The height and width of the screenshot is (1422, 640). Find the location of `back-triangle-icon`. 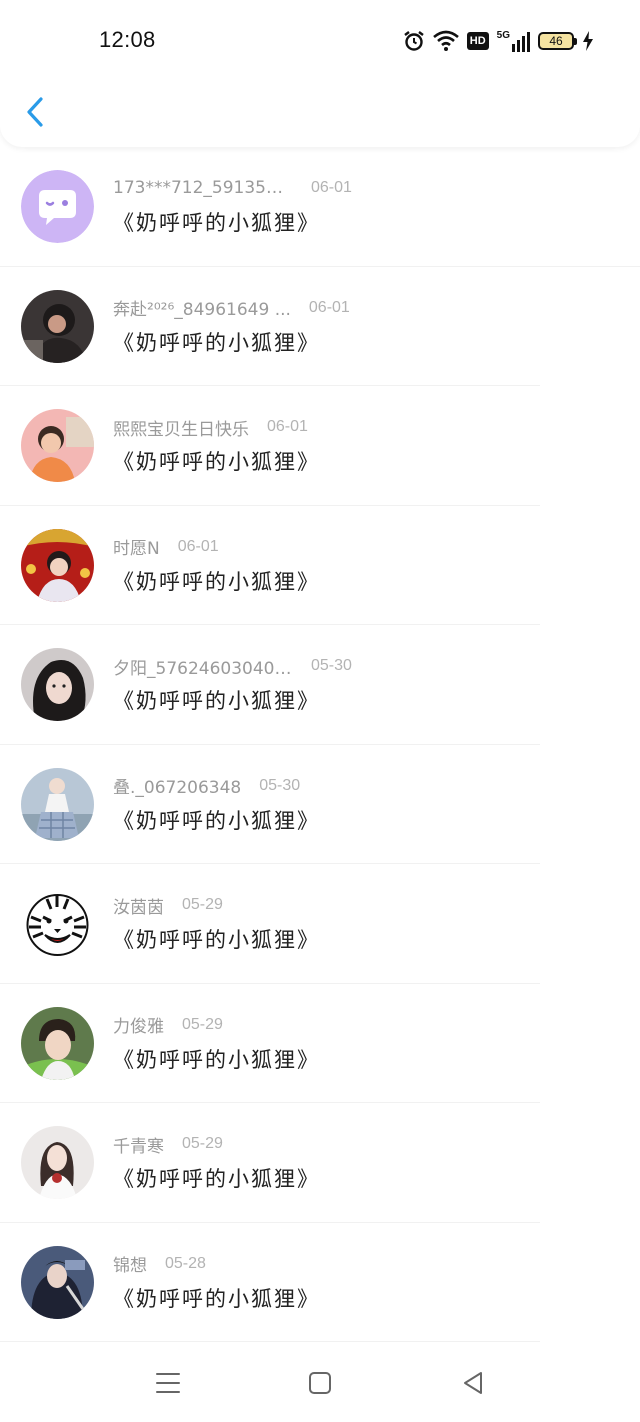

back-triangle-icon is located at coordinates (473, 1383).